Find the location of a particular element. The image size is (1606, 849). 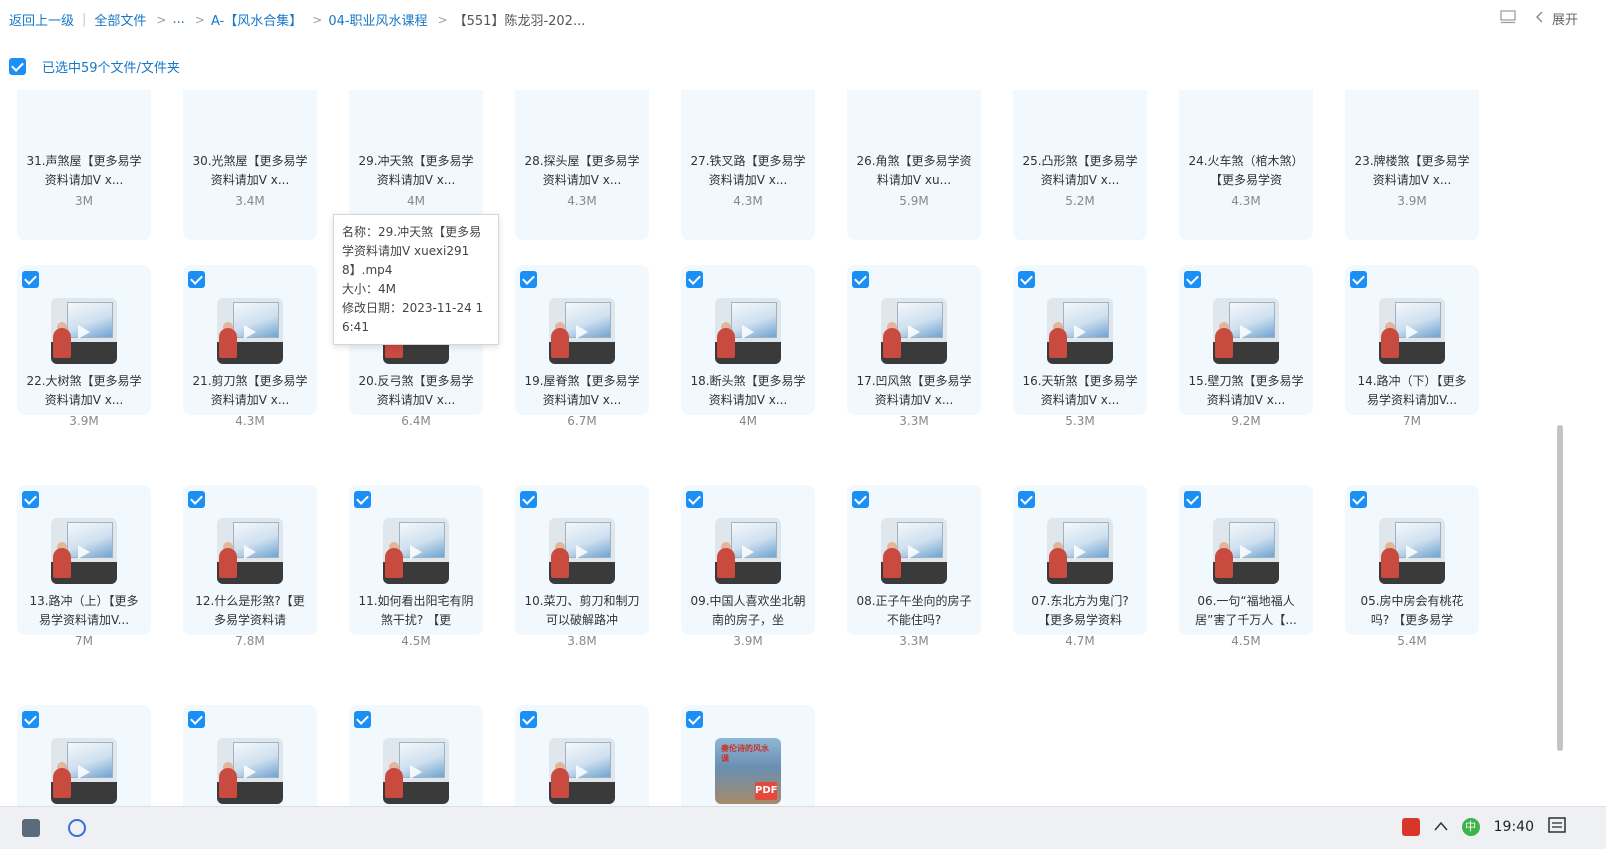

file-tile: 30.光煞屋【更多易学资料请加V x... 3.4M is located at coordinates (250, 165).